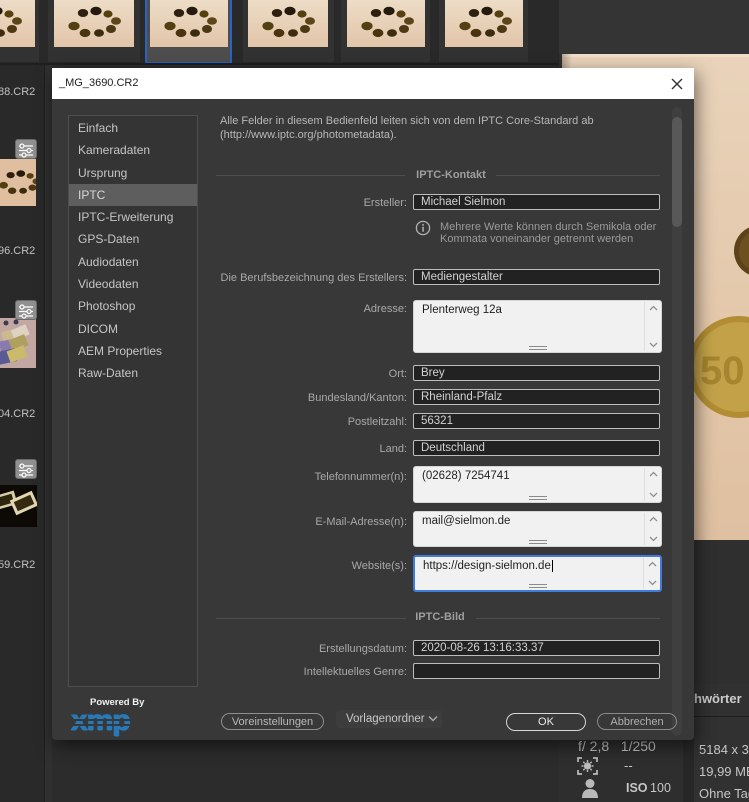 The width and height of the screenshot is (749, 802). I want to click on svg-text: 50, so click(722, 371).